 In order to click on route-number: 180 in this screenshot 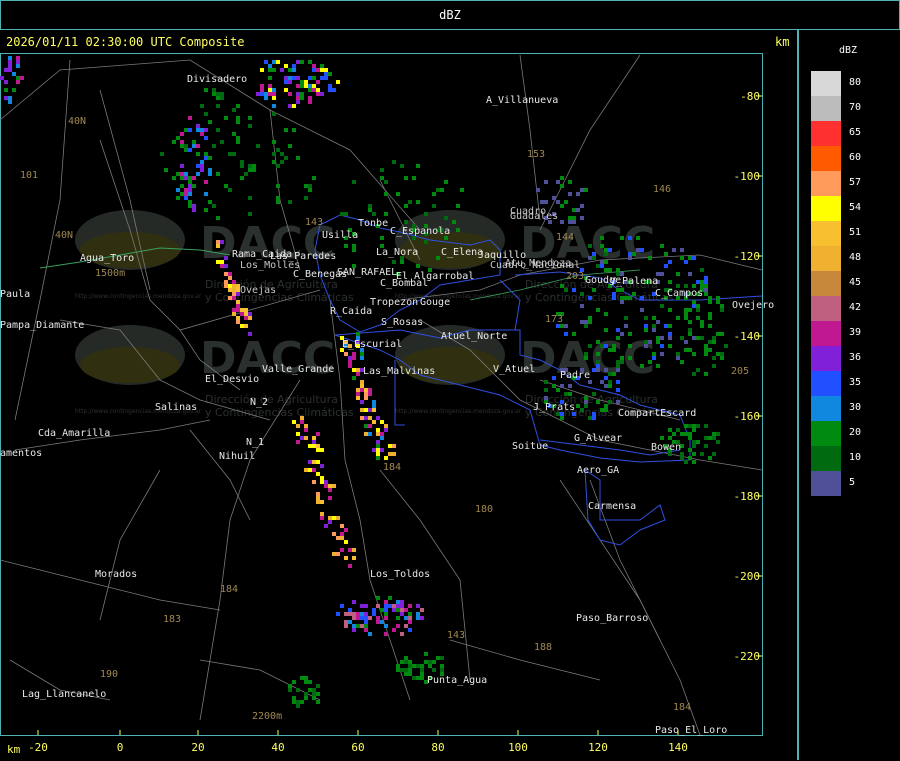, I will do `click(484, 509)`.